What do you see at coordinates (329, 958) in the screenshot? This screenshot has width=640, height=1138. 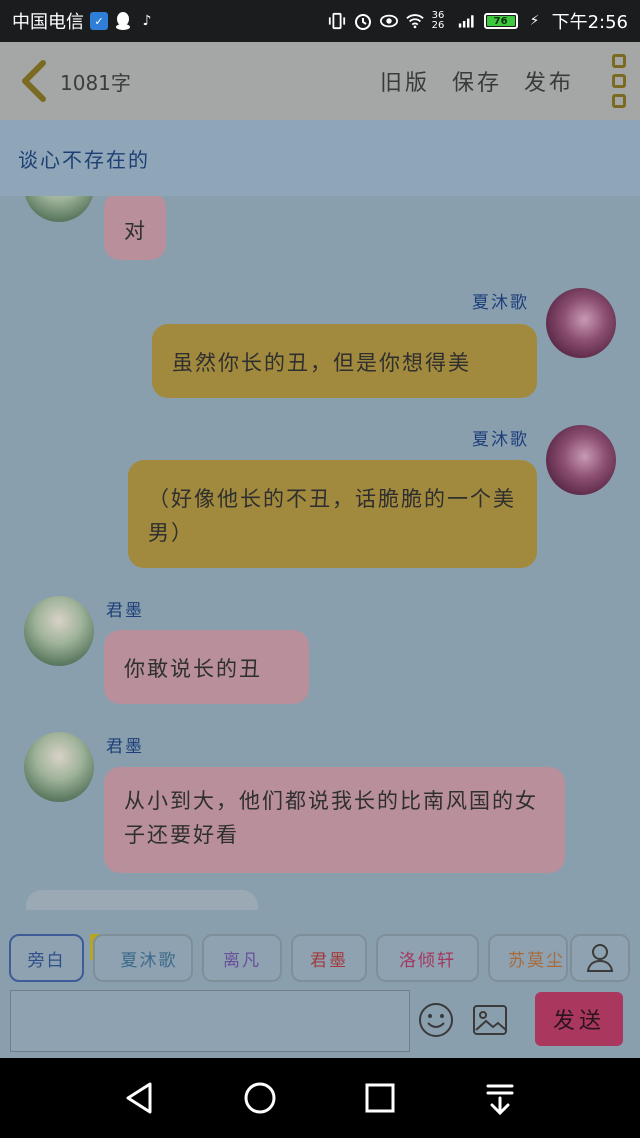 I see `role-chip-junmo: 君墨` at bounding box center [329, 958].